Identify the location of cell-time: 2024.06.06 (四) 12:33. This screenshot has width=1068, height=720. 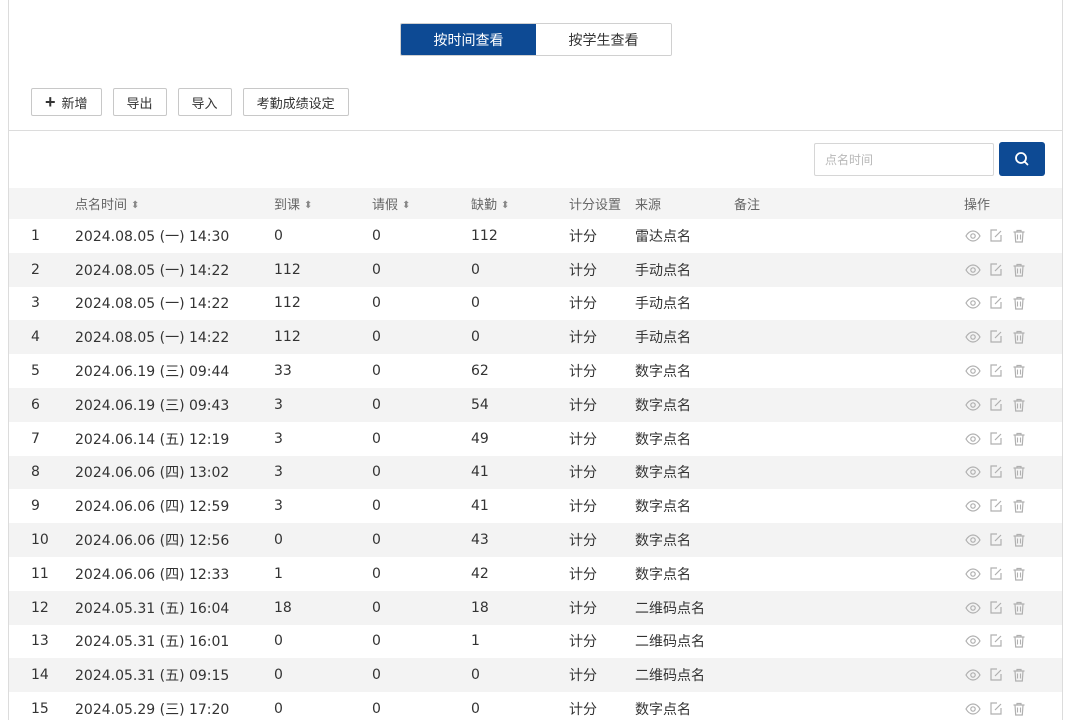
(152, 574).